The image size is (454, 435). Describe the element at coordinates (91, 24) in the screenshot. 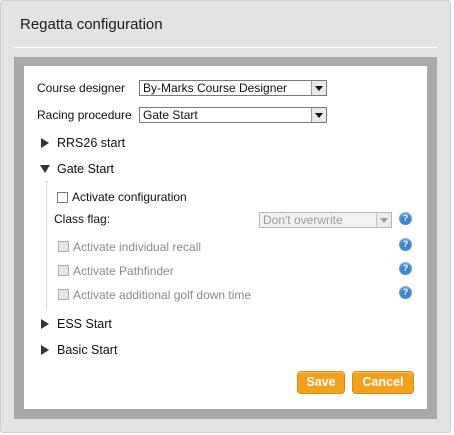

I see `dialog-title: Regatta configuration` at that location.